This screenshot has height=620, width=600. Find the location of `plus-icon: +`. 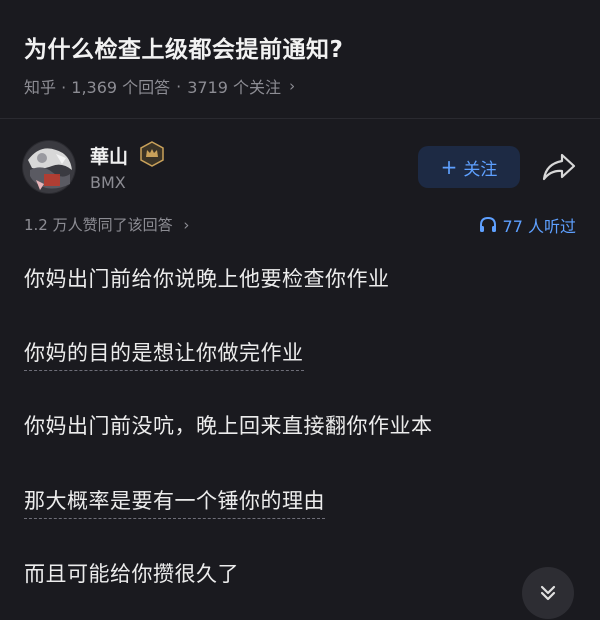

plus-icon: + is located at coordinates (449, 167).